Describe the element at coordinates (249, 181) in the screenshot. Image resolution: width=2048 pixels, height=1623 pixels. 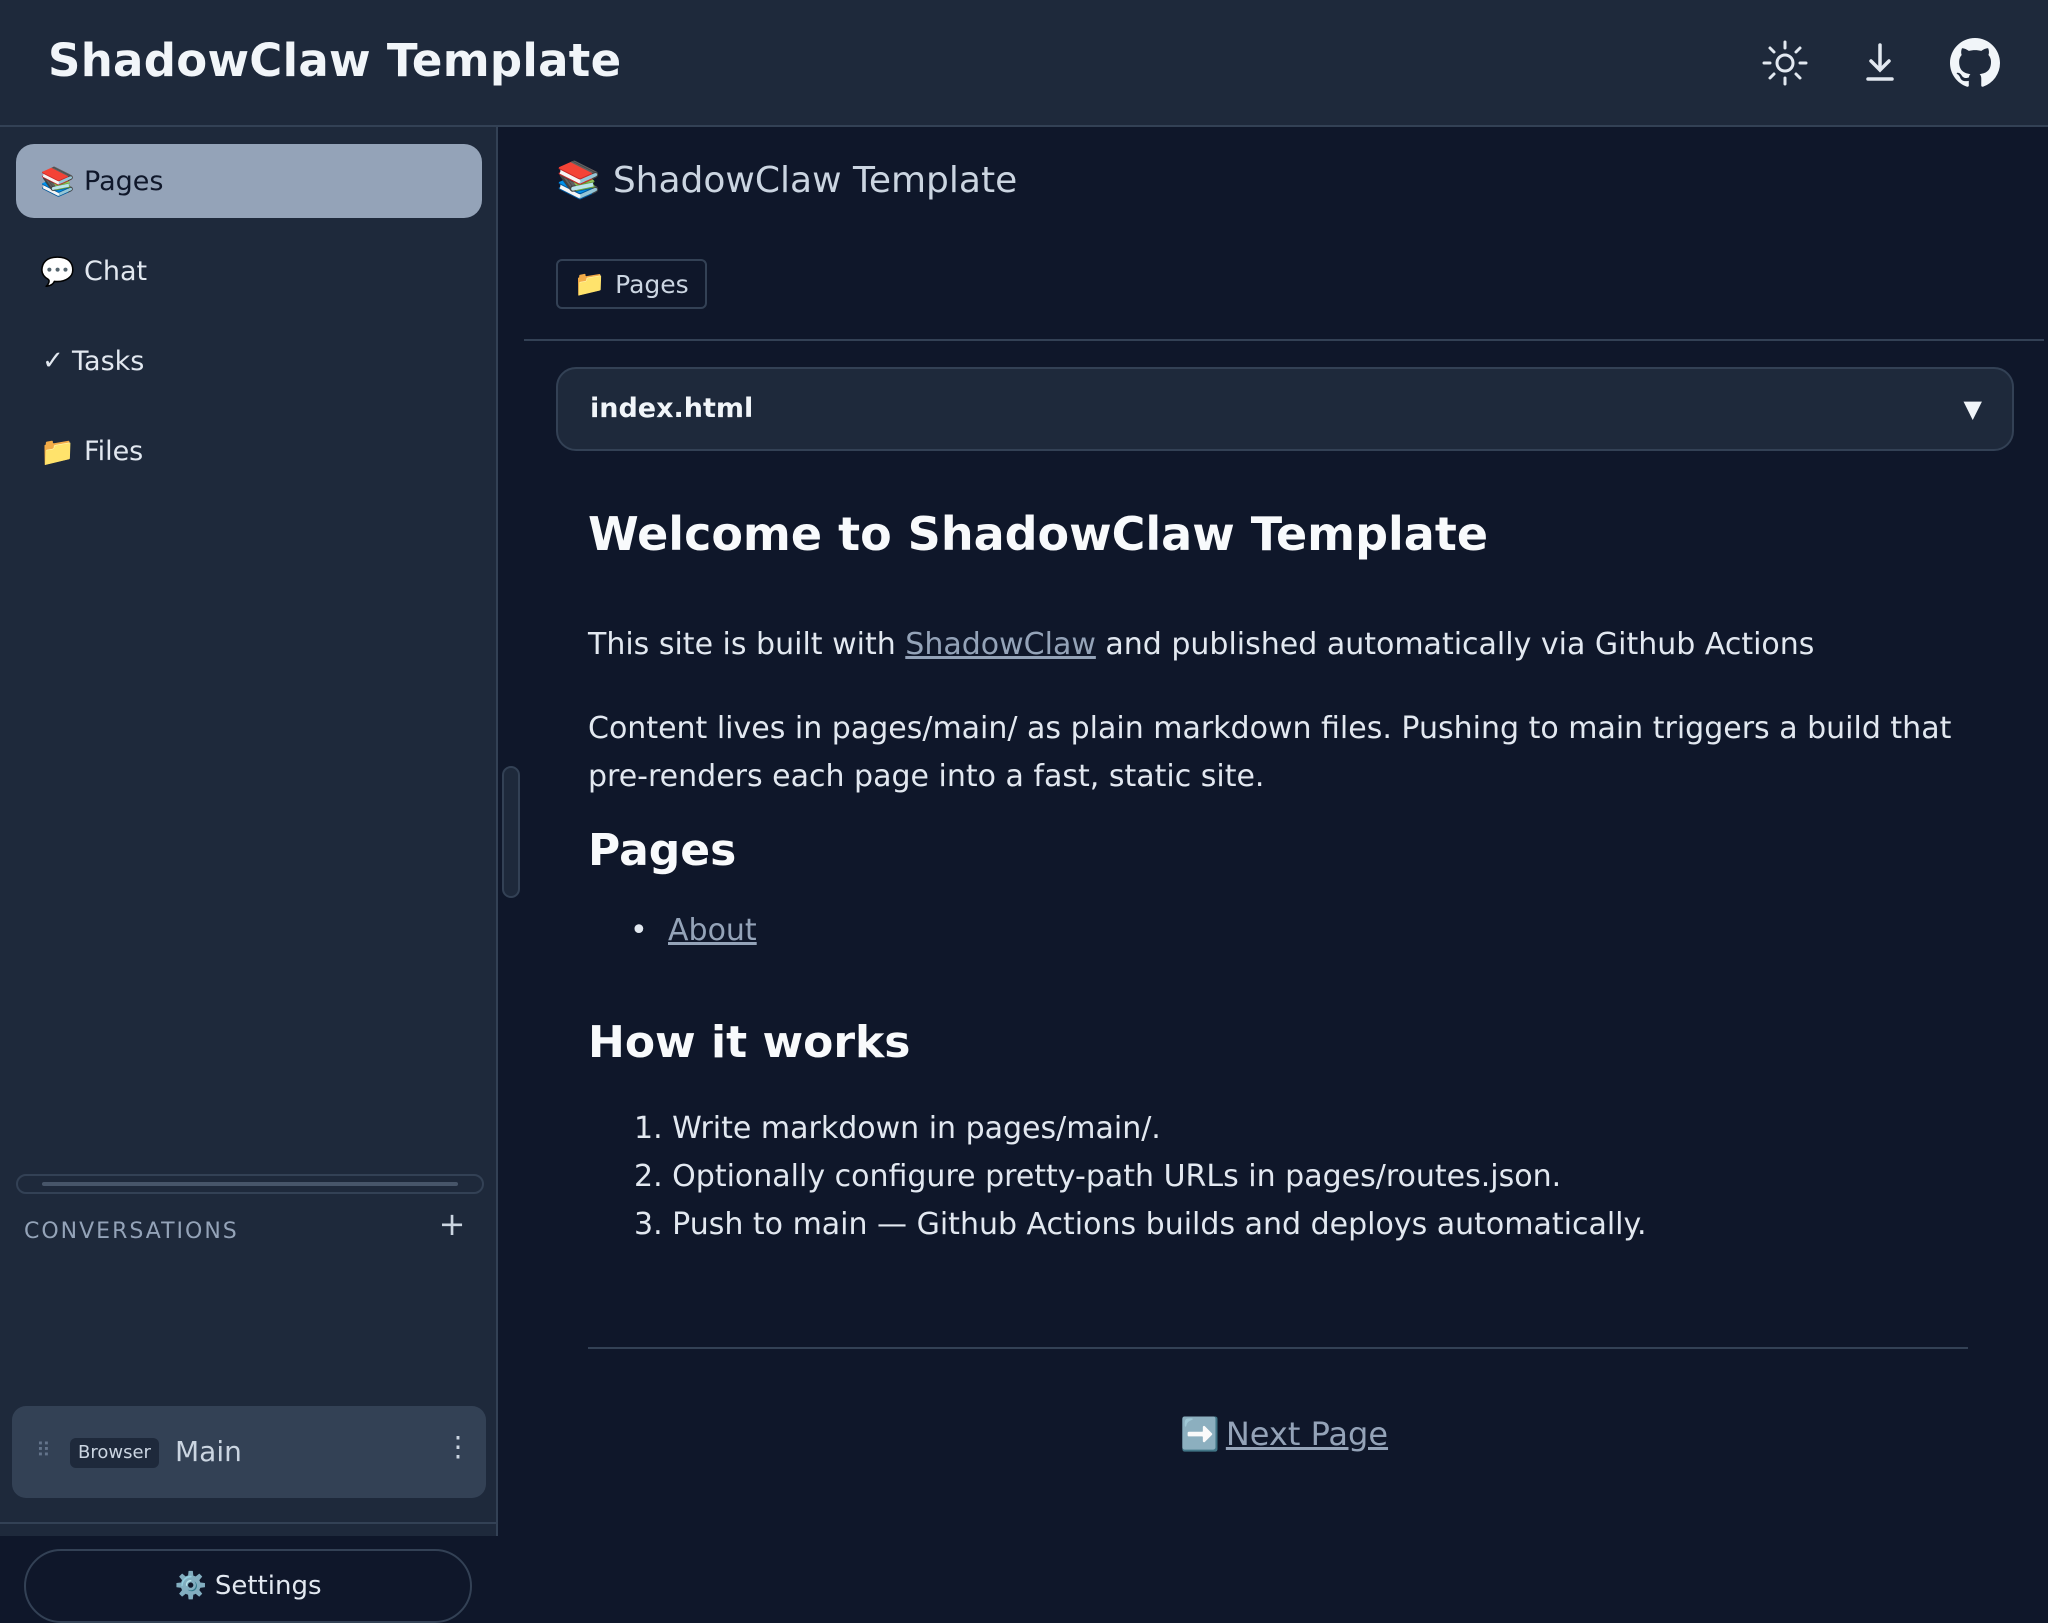
I see `sidebar-item-pages: 📚 Pages` at that location.